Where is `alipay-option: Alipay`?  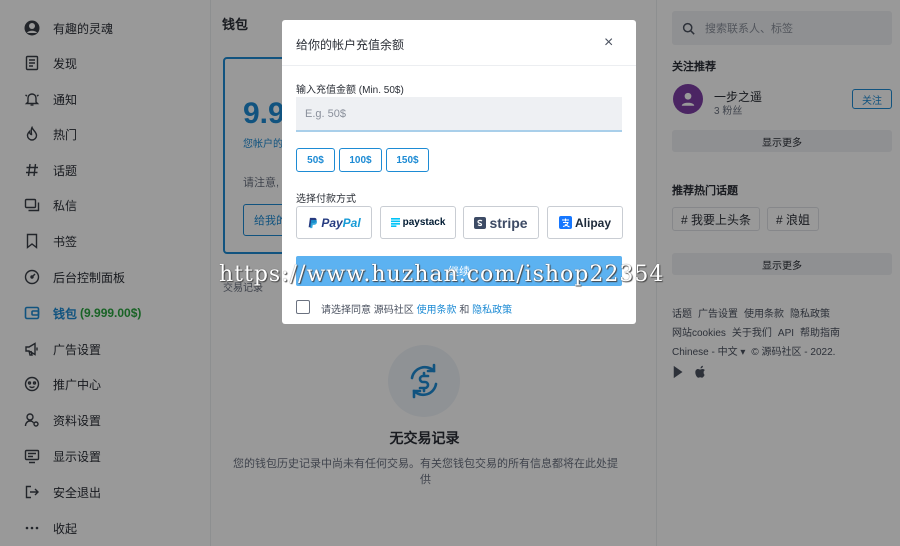 alipay-option: Alipay is located at coordinates (585, 222).